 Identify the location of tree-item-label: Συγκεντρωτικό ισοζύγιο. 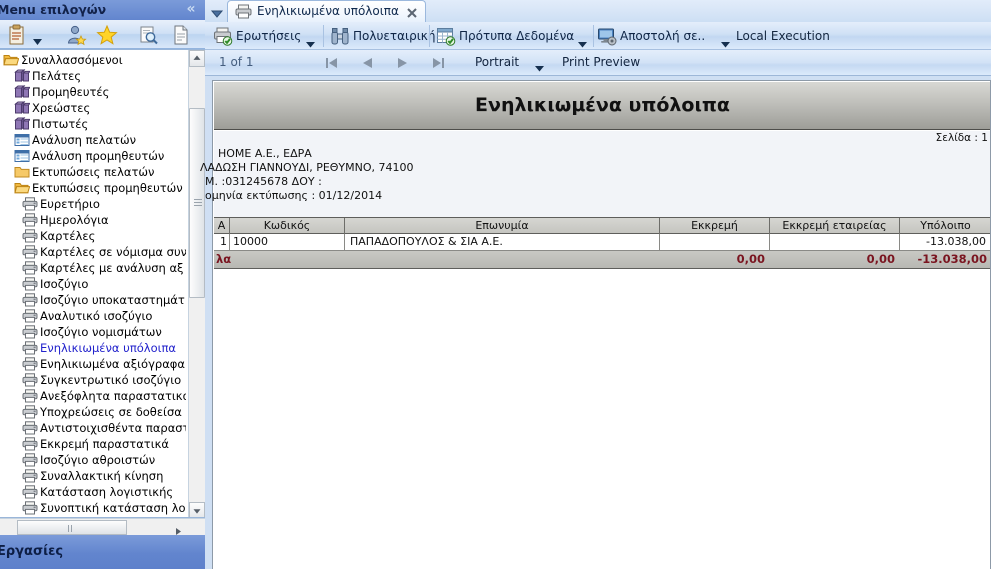
(111, 380).